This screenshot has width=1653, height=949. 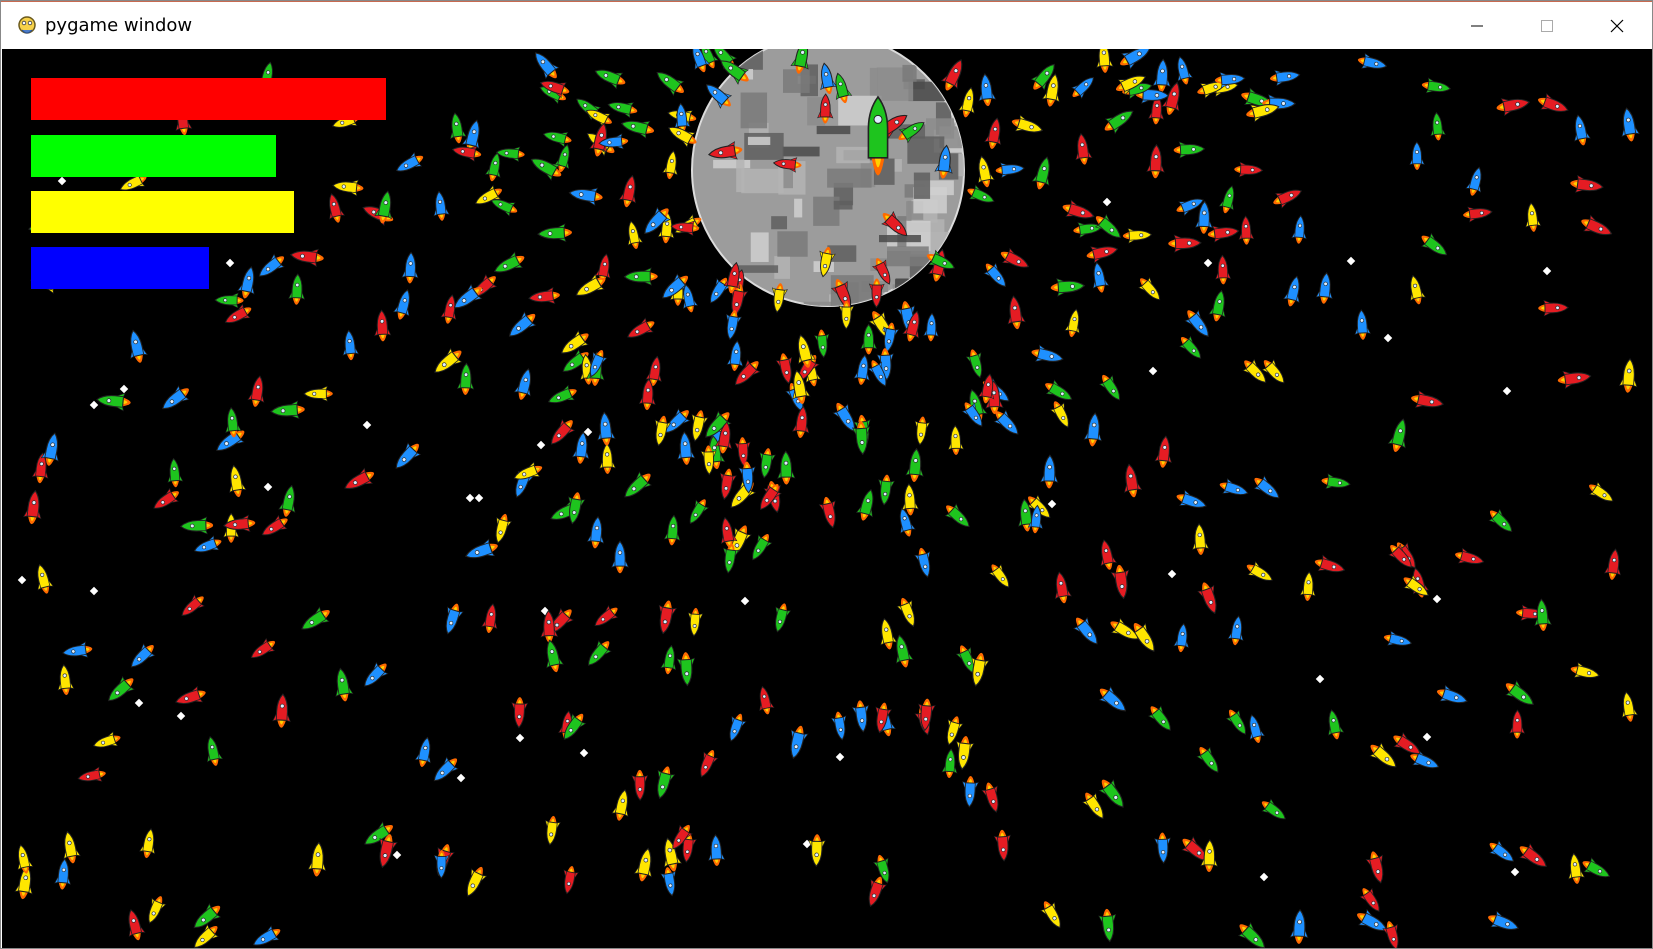 I want to click on close-icon, so click(x=1617, y=25).